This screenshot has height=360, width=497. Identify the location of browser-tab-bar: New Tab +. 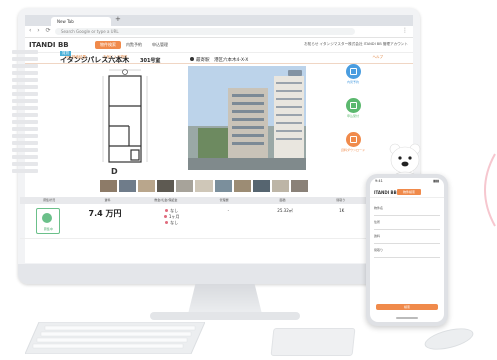
(219, 24).